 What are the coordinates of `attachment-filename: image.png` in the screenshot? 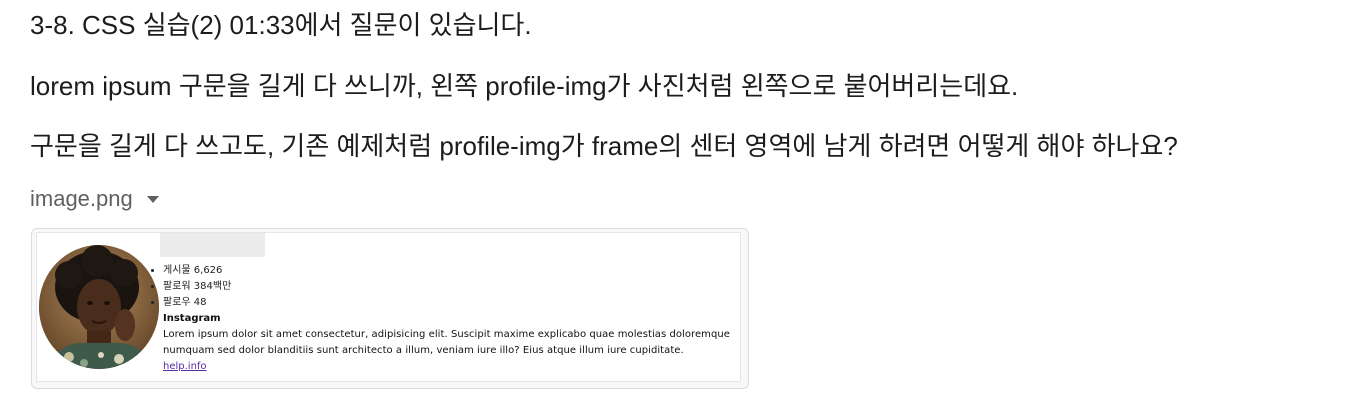 It's located at (81, 199).